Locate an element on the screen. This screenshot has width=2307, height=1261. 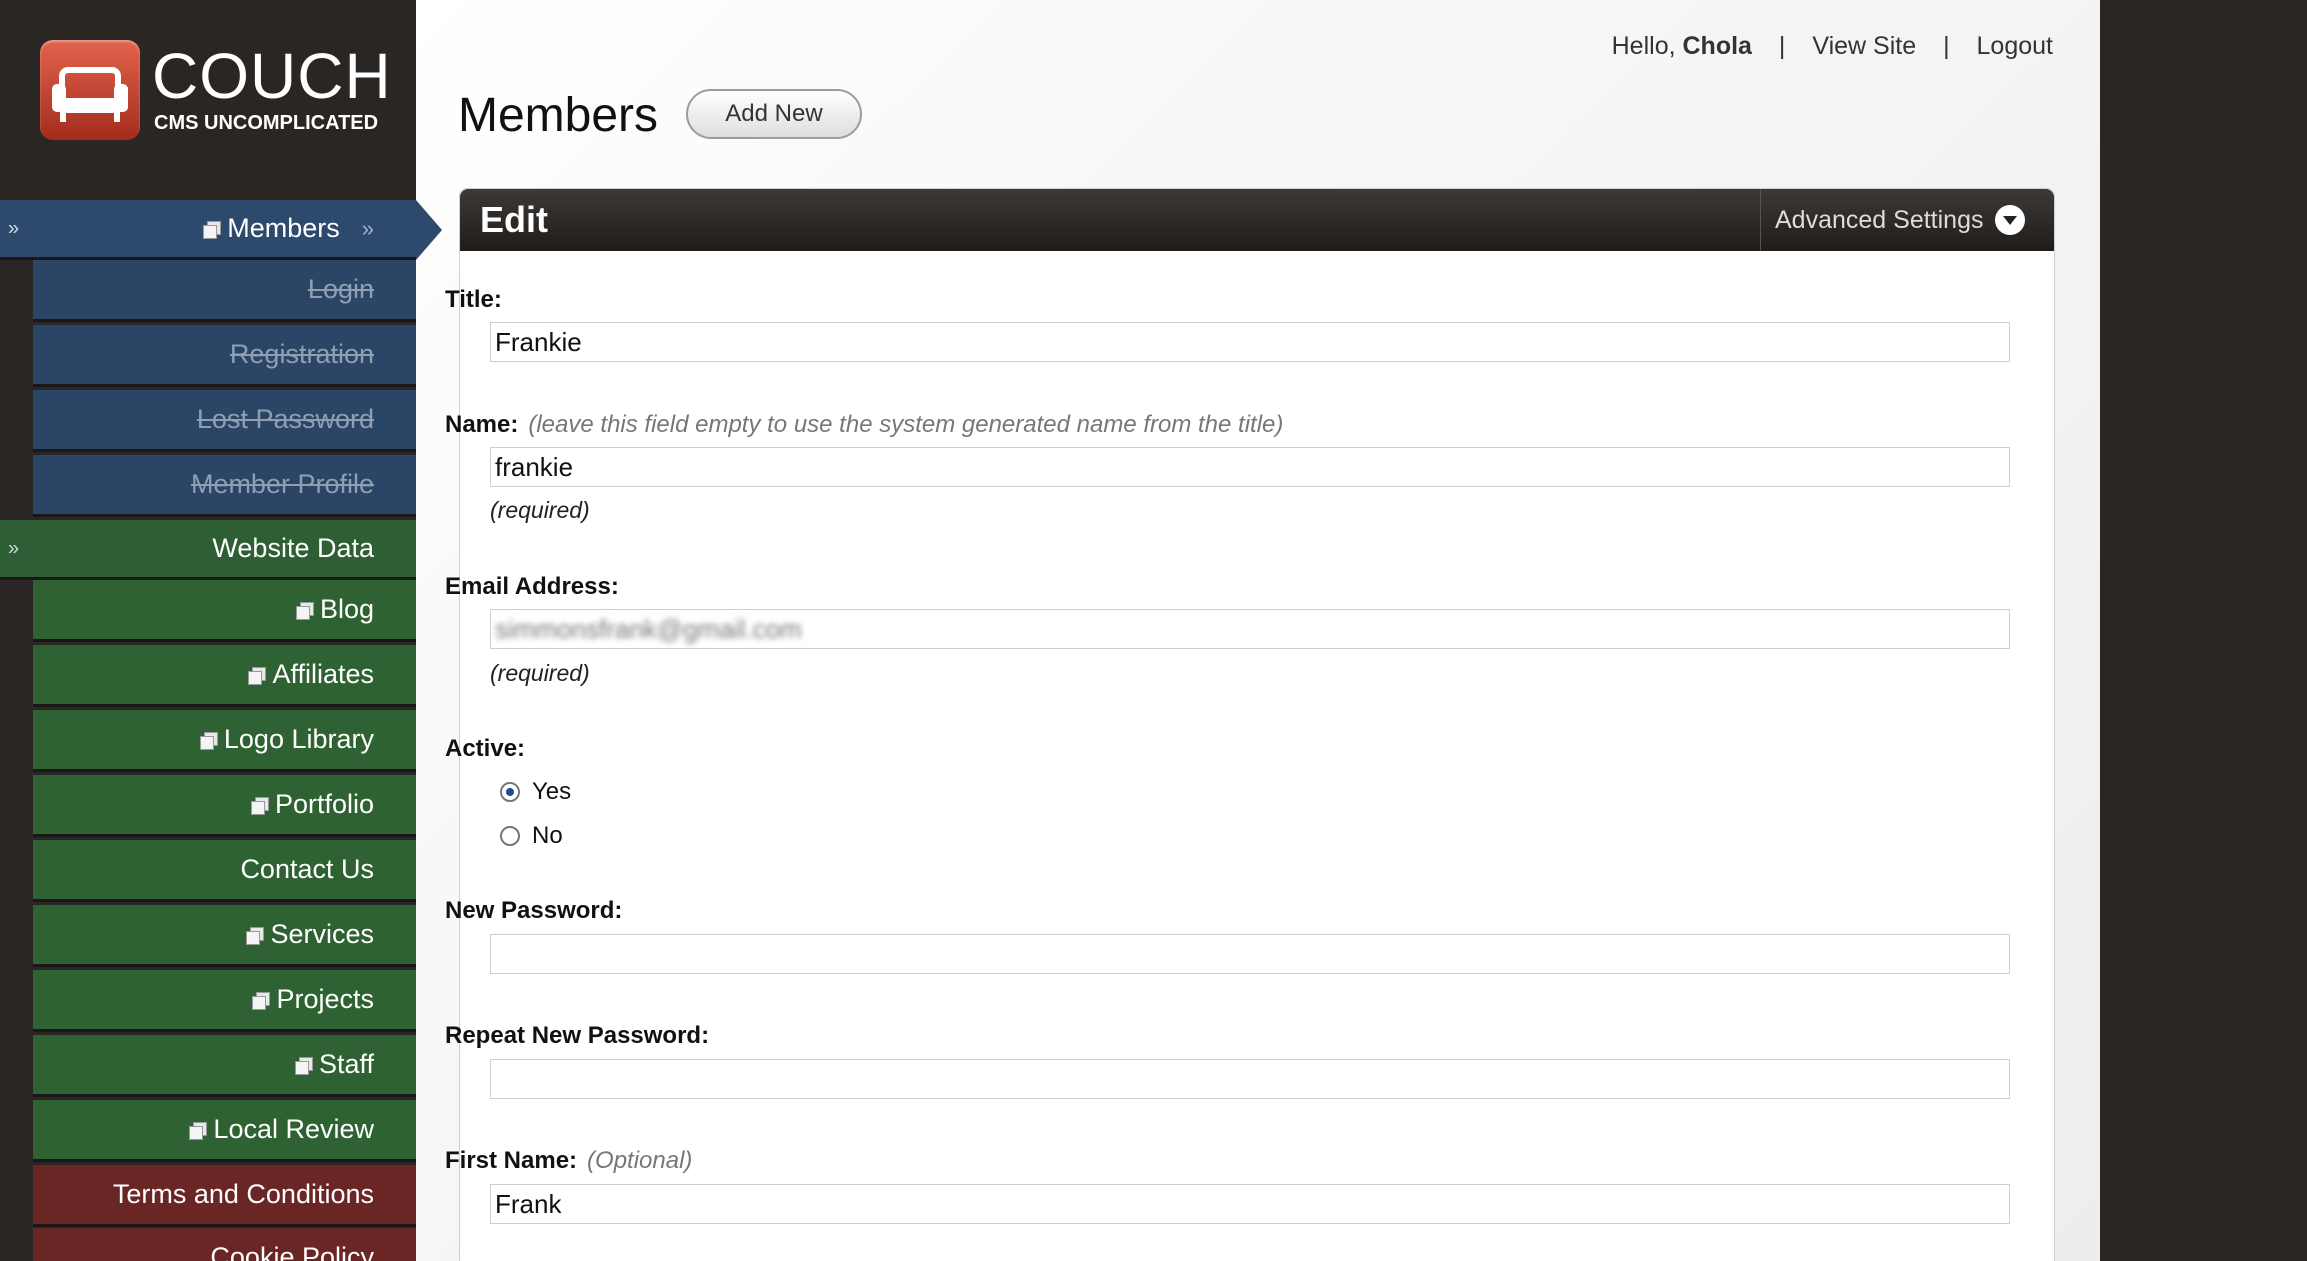
logo-tagline: CMS UNCOMPLICATED is located at coordinates (266, 123).